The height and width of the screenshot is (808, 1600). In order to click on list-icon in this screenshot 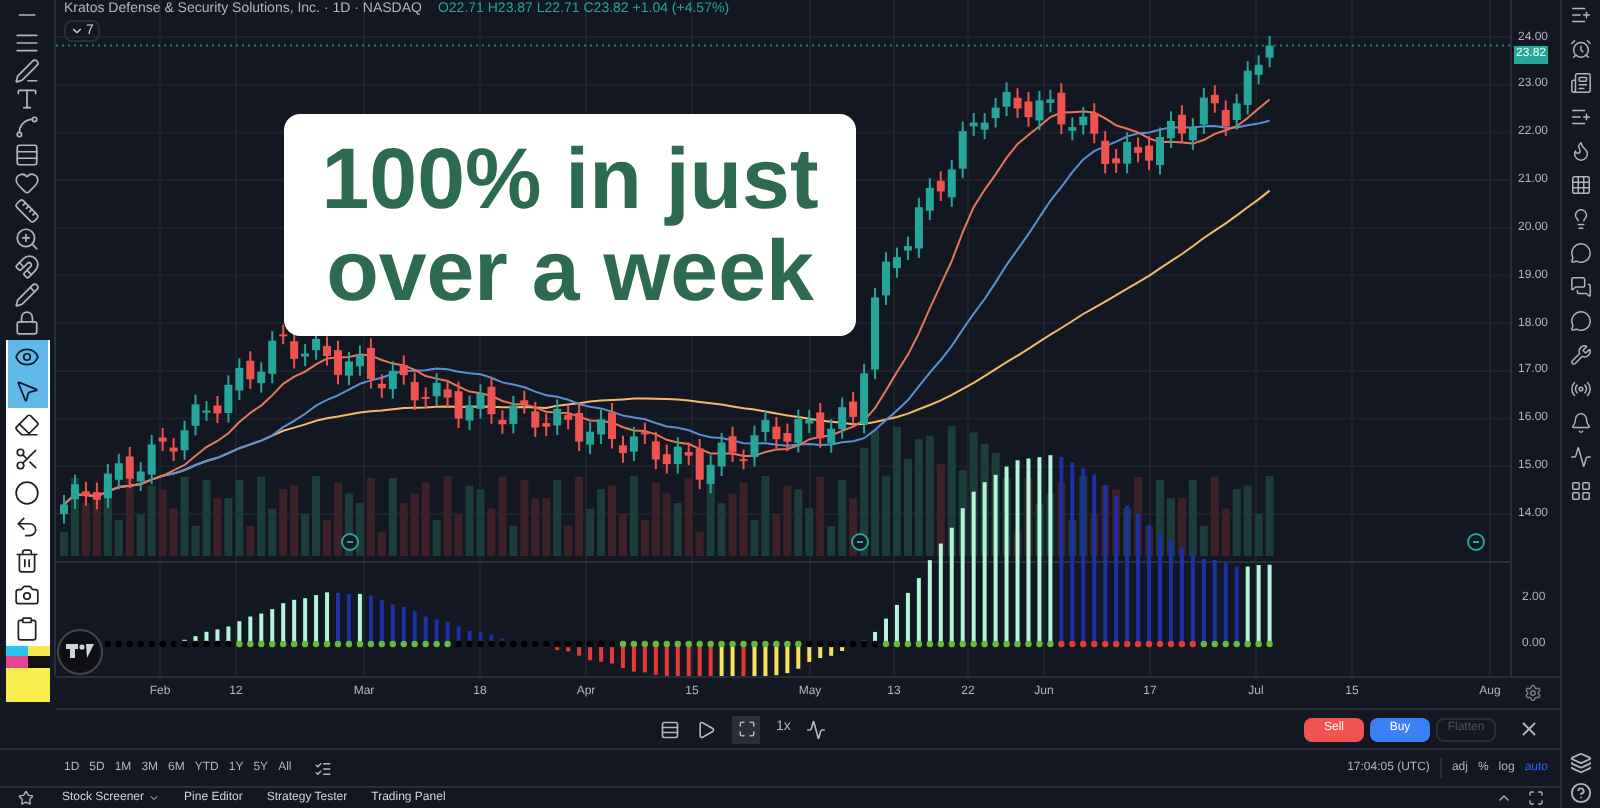, I will do `click(1581, 117)`.